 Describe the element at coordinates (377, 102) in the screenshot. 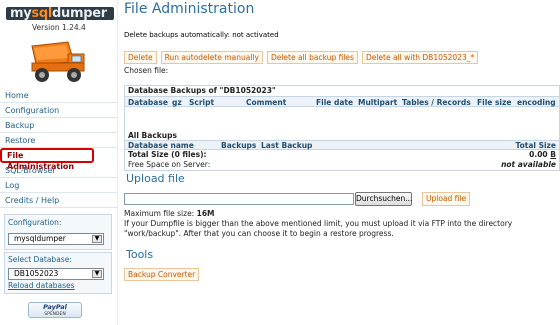

I see `column-multipart: Multipart` at that location.